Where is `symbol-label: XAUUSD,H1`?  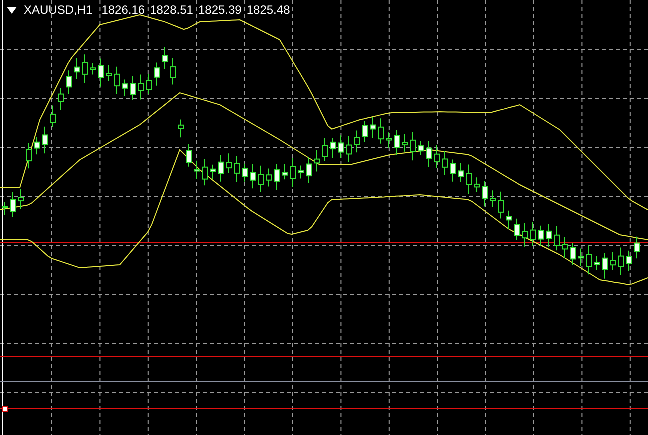
symbol-label: XAUUSD,H1 is located at coordinates (58, 10).